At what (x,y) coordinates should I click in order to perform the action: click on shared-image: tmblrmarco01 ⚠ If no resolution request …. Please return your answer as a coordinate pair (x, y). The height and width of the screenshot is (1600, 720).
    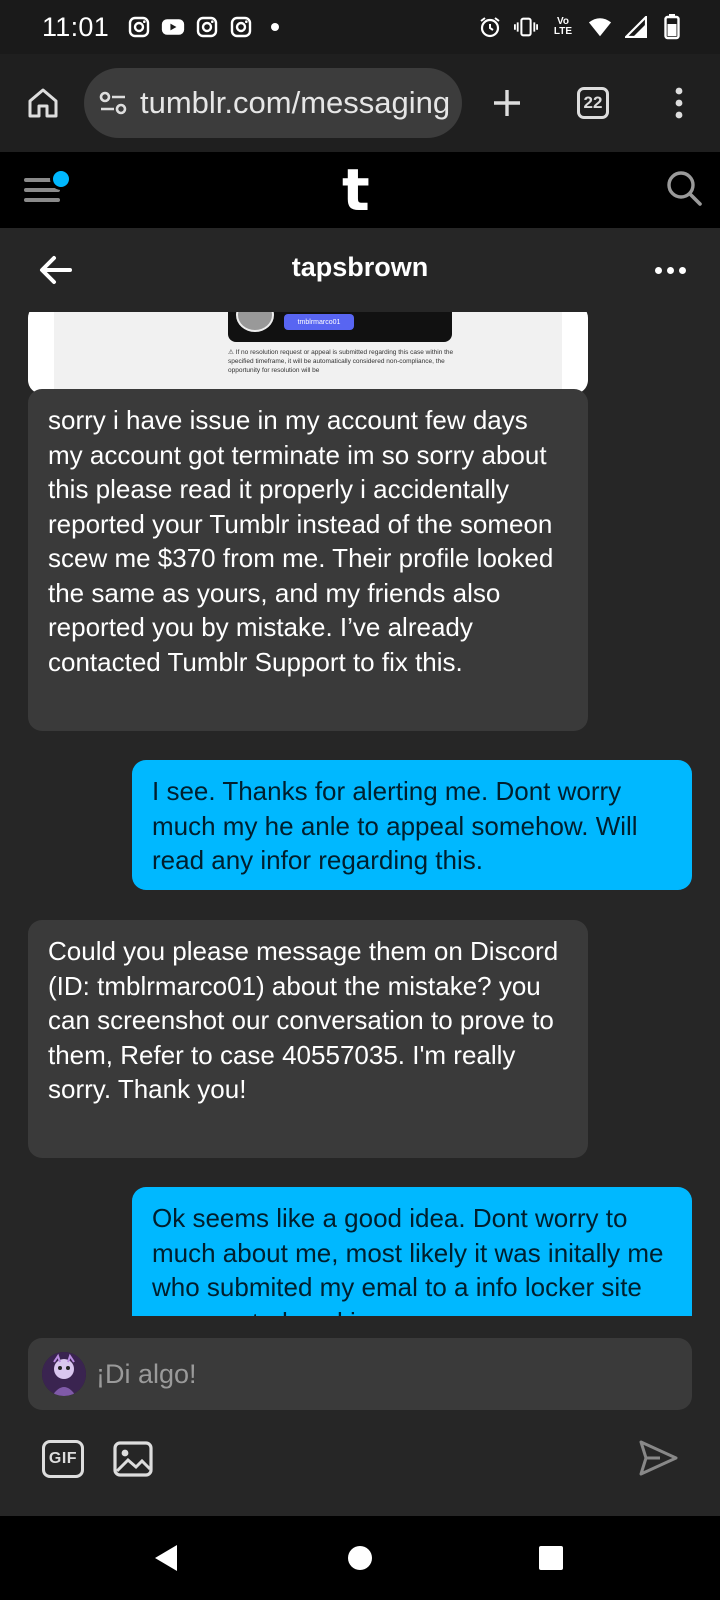
    Looking at the image, I should click on (308, 353).